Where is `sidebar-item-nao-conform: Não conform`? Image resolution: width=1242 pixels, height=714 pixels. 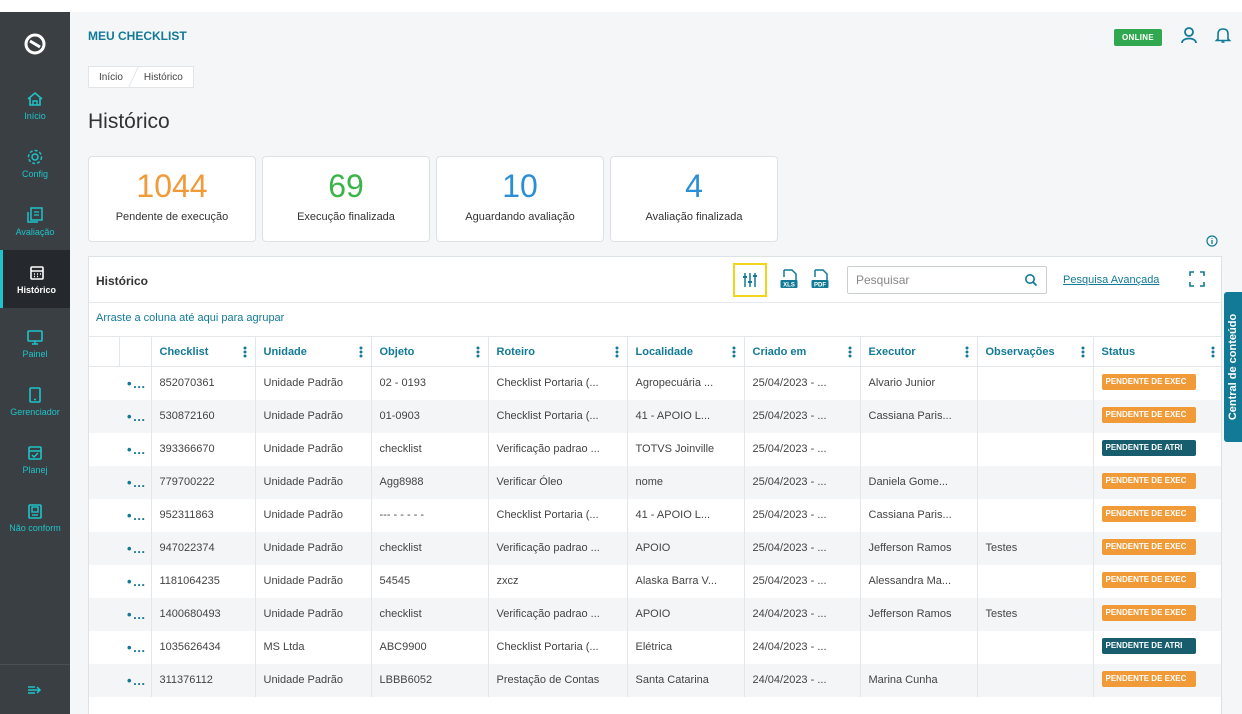
sidebar-item-nao-conform: Não conform is located at coordinates (35, 517).